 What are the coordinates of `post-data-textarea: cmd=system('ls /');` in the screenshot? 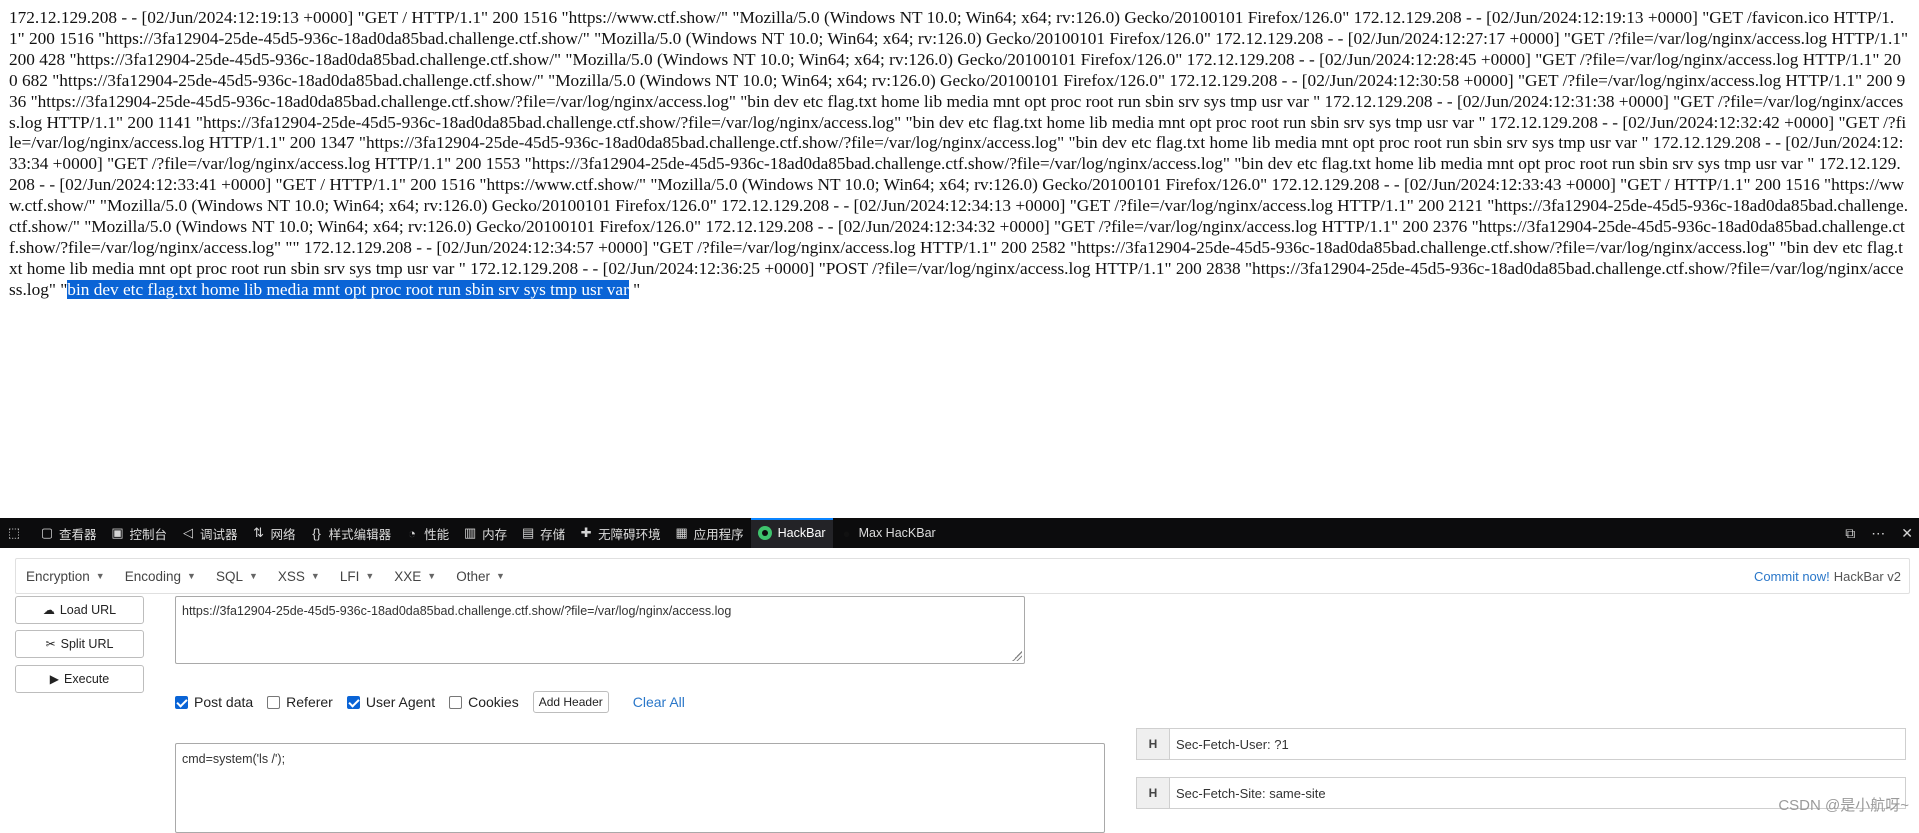 It's located at (640, 788).